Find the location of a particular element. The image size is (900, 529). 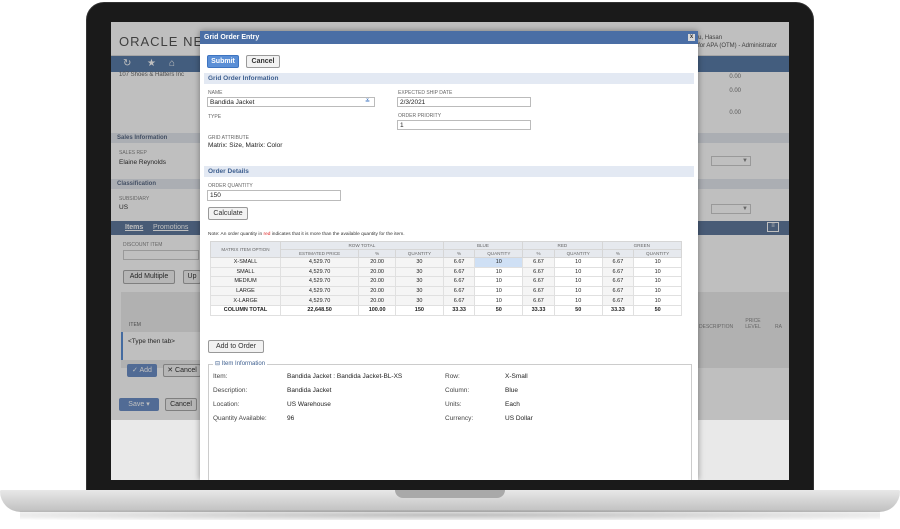

item-value: Bandida Jacket : Bandida Jacket-BL-XS is located at coordinates (345, 376).